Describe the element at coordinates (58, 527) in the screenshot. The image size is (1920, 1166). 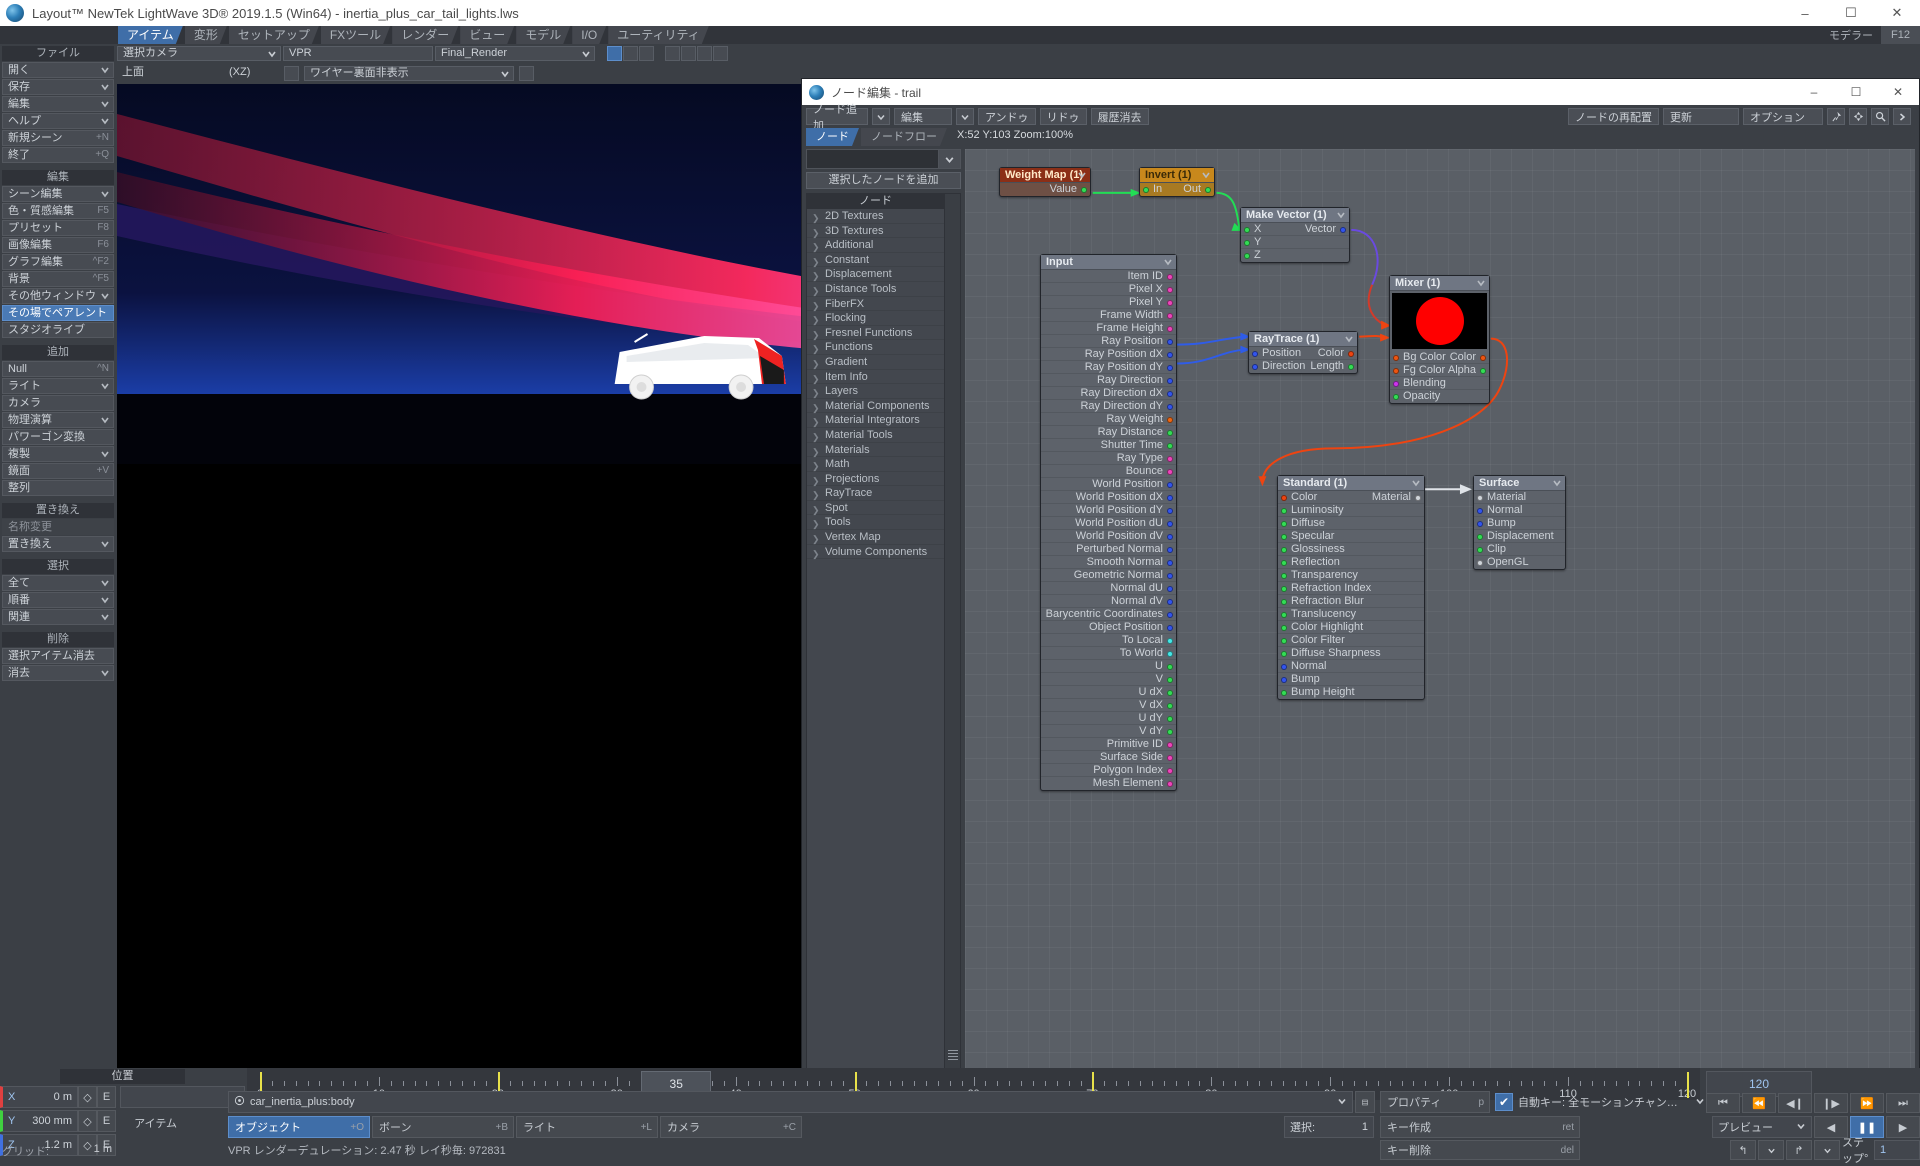
I see `sidebar-item-3-0: 名称変更` at that location.